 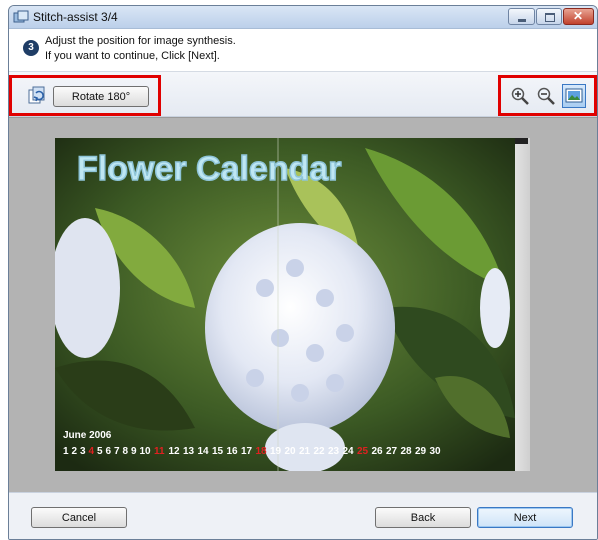 I want to click on calendar-month-text: June 2006, so click(x=87, y=435).